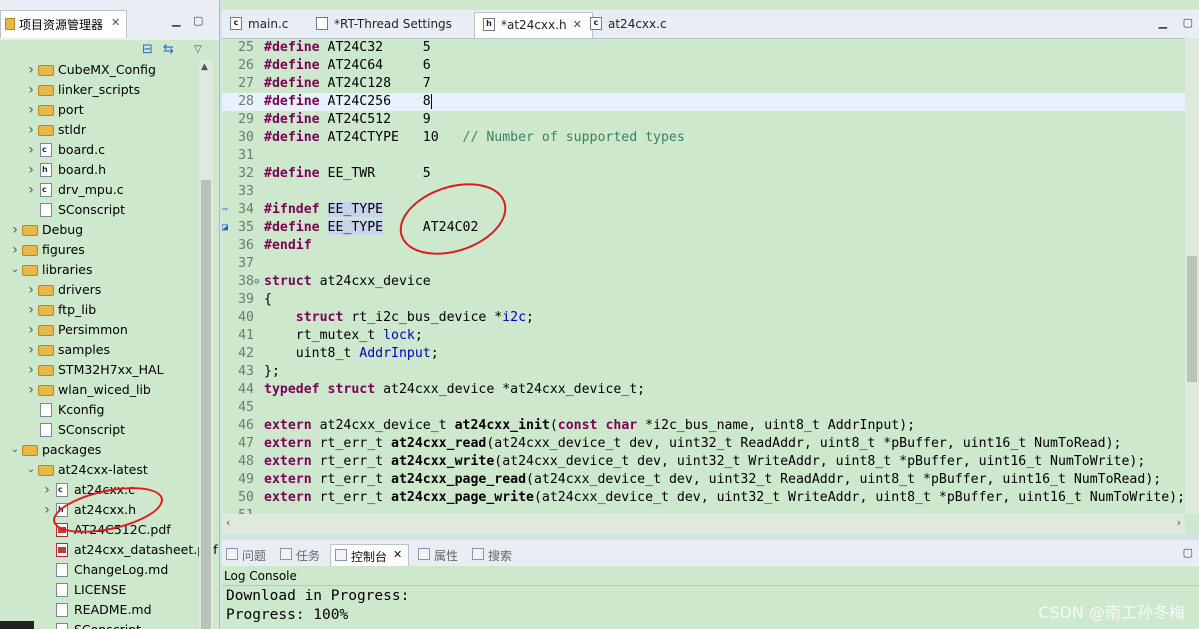 The height and width of the screenshot is (629, 1199). I want to click on code-line: 28 #define AT24C256 8, so click(703, 102).